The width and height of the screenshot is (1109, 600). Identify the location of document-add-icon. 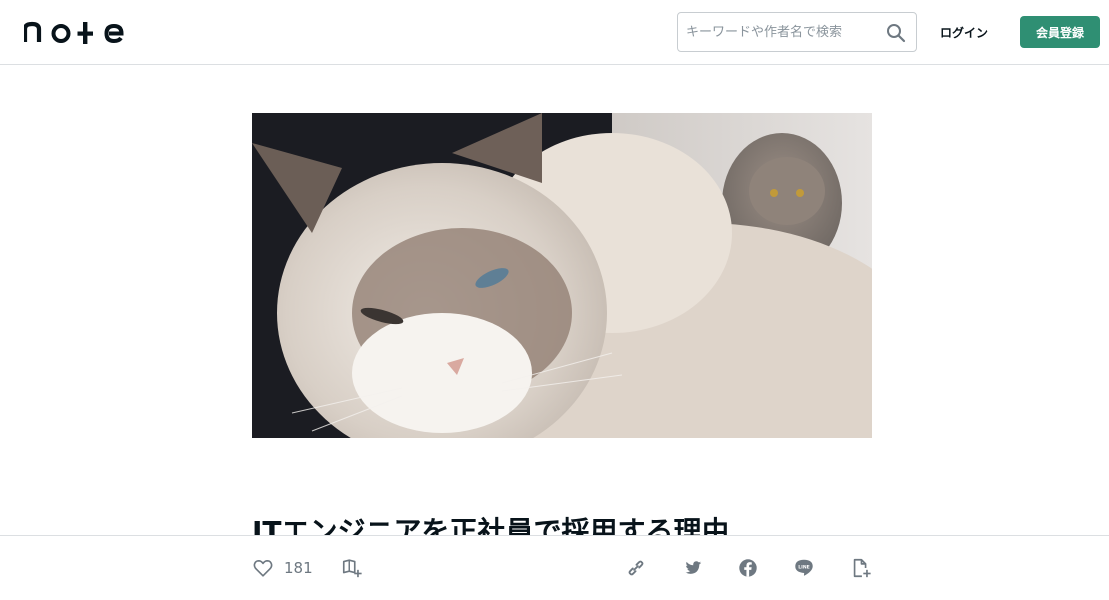
(862, 568).